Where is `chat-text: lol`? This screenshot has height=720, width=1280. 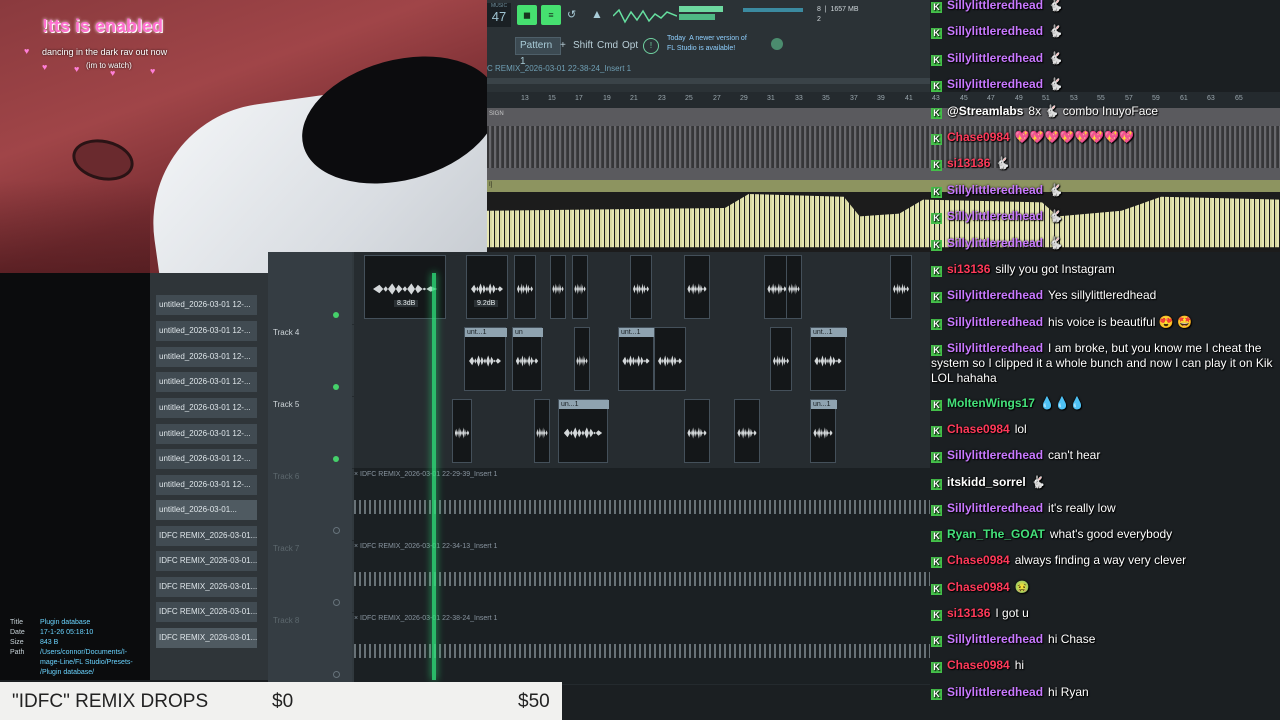
chat-text: lol is located at coordinates (1020, 429).